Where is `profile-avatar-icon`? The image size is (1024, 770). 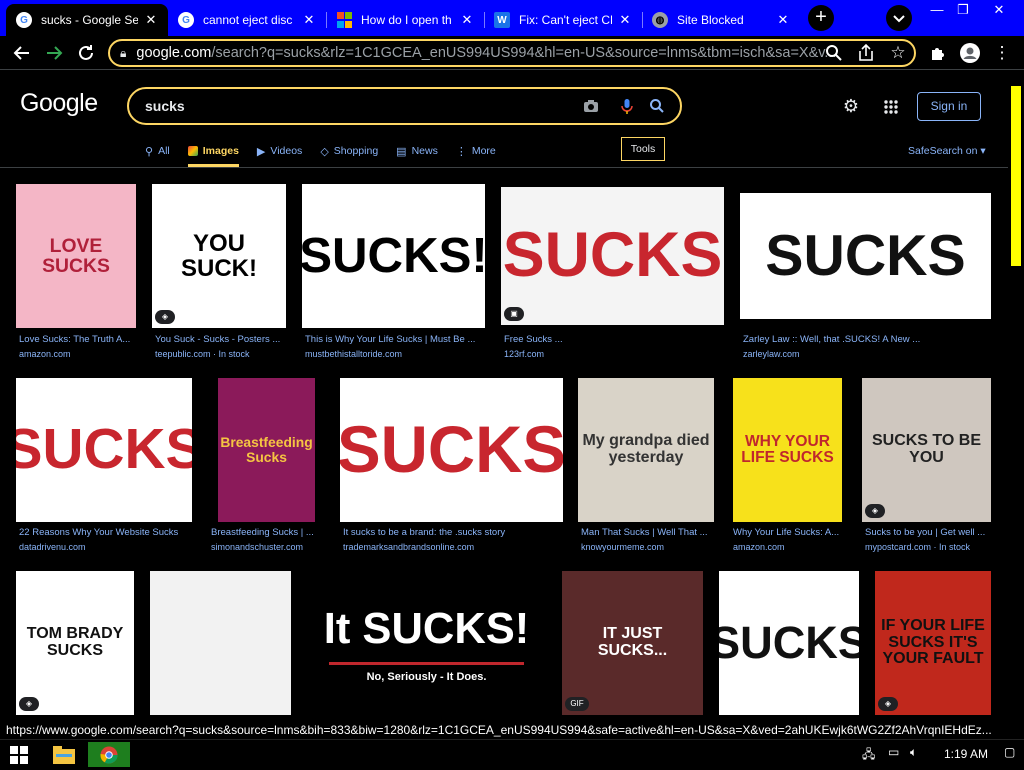 profile-avatar-icon is located at coordinates (970, 53).